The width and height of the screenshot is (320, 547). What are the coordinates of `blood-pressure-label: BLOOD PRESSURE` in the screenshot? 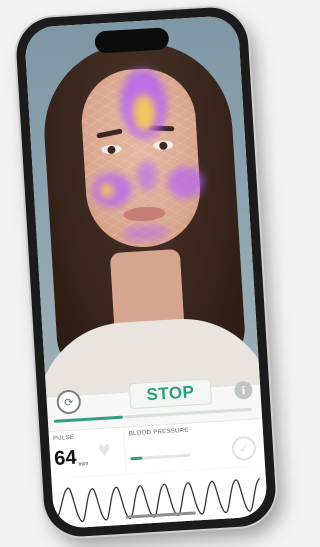 It's located at (158, 432).